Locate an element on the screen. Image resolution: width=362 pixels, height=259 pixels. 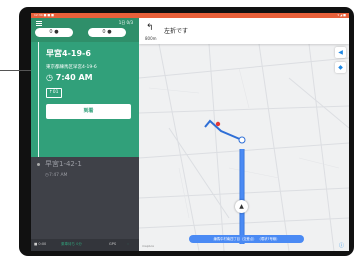
layers-icon: ◆ is located at coordinates (340, 67).